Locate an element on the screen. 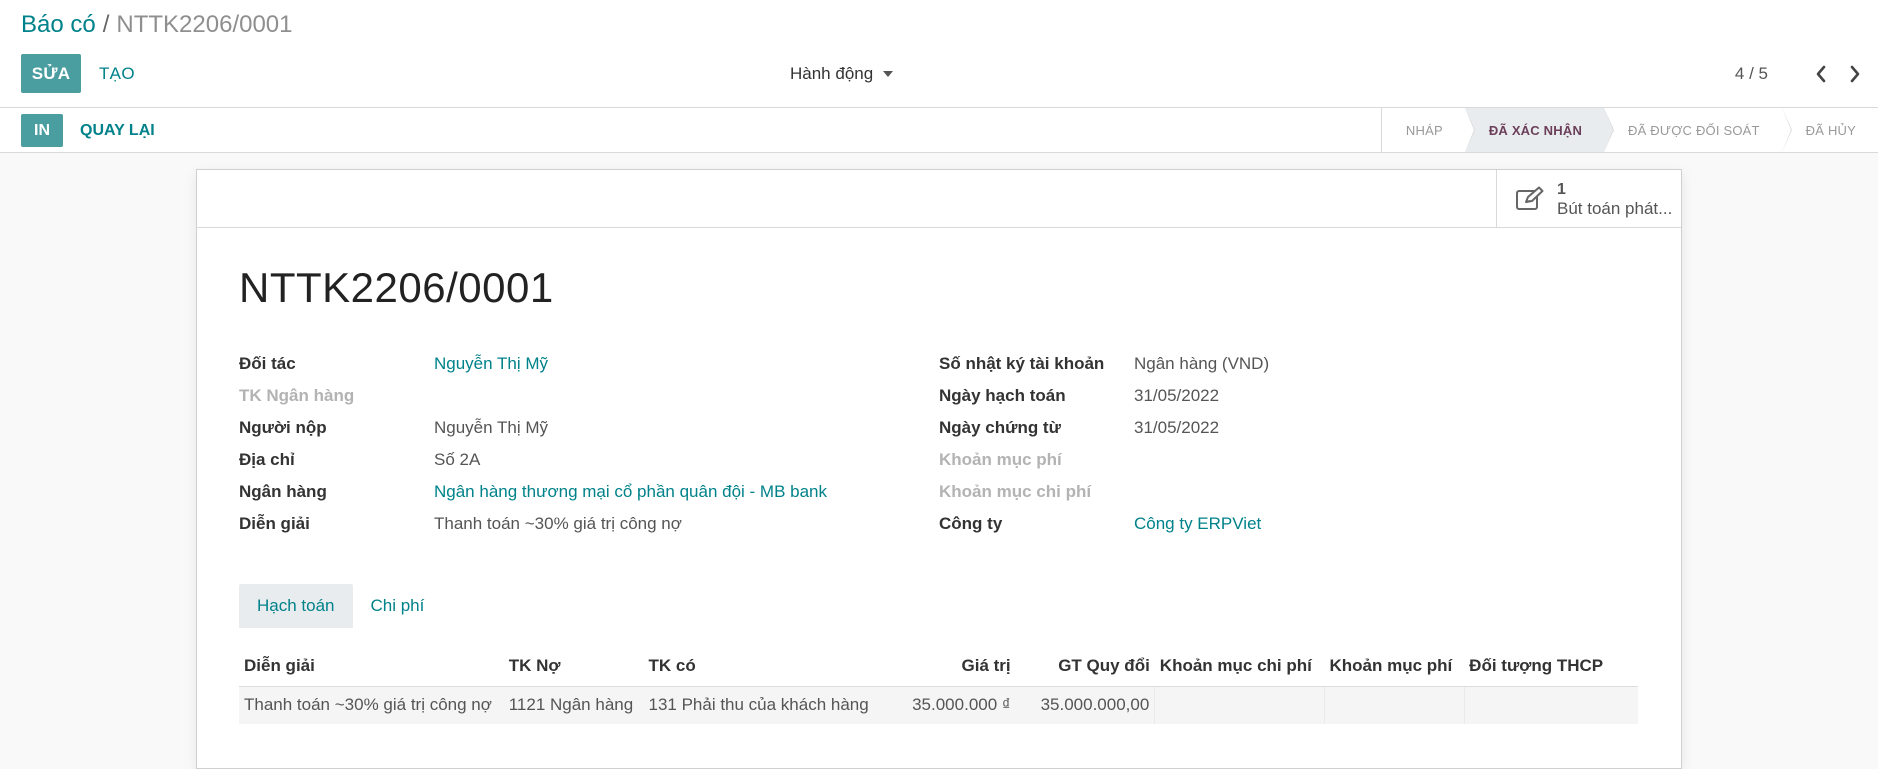 The width and height of the screenshot is (1878, 769). action-dropdown: Hành động is located at coordinates (842, 73).